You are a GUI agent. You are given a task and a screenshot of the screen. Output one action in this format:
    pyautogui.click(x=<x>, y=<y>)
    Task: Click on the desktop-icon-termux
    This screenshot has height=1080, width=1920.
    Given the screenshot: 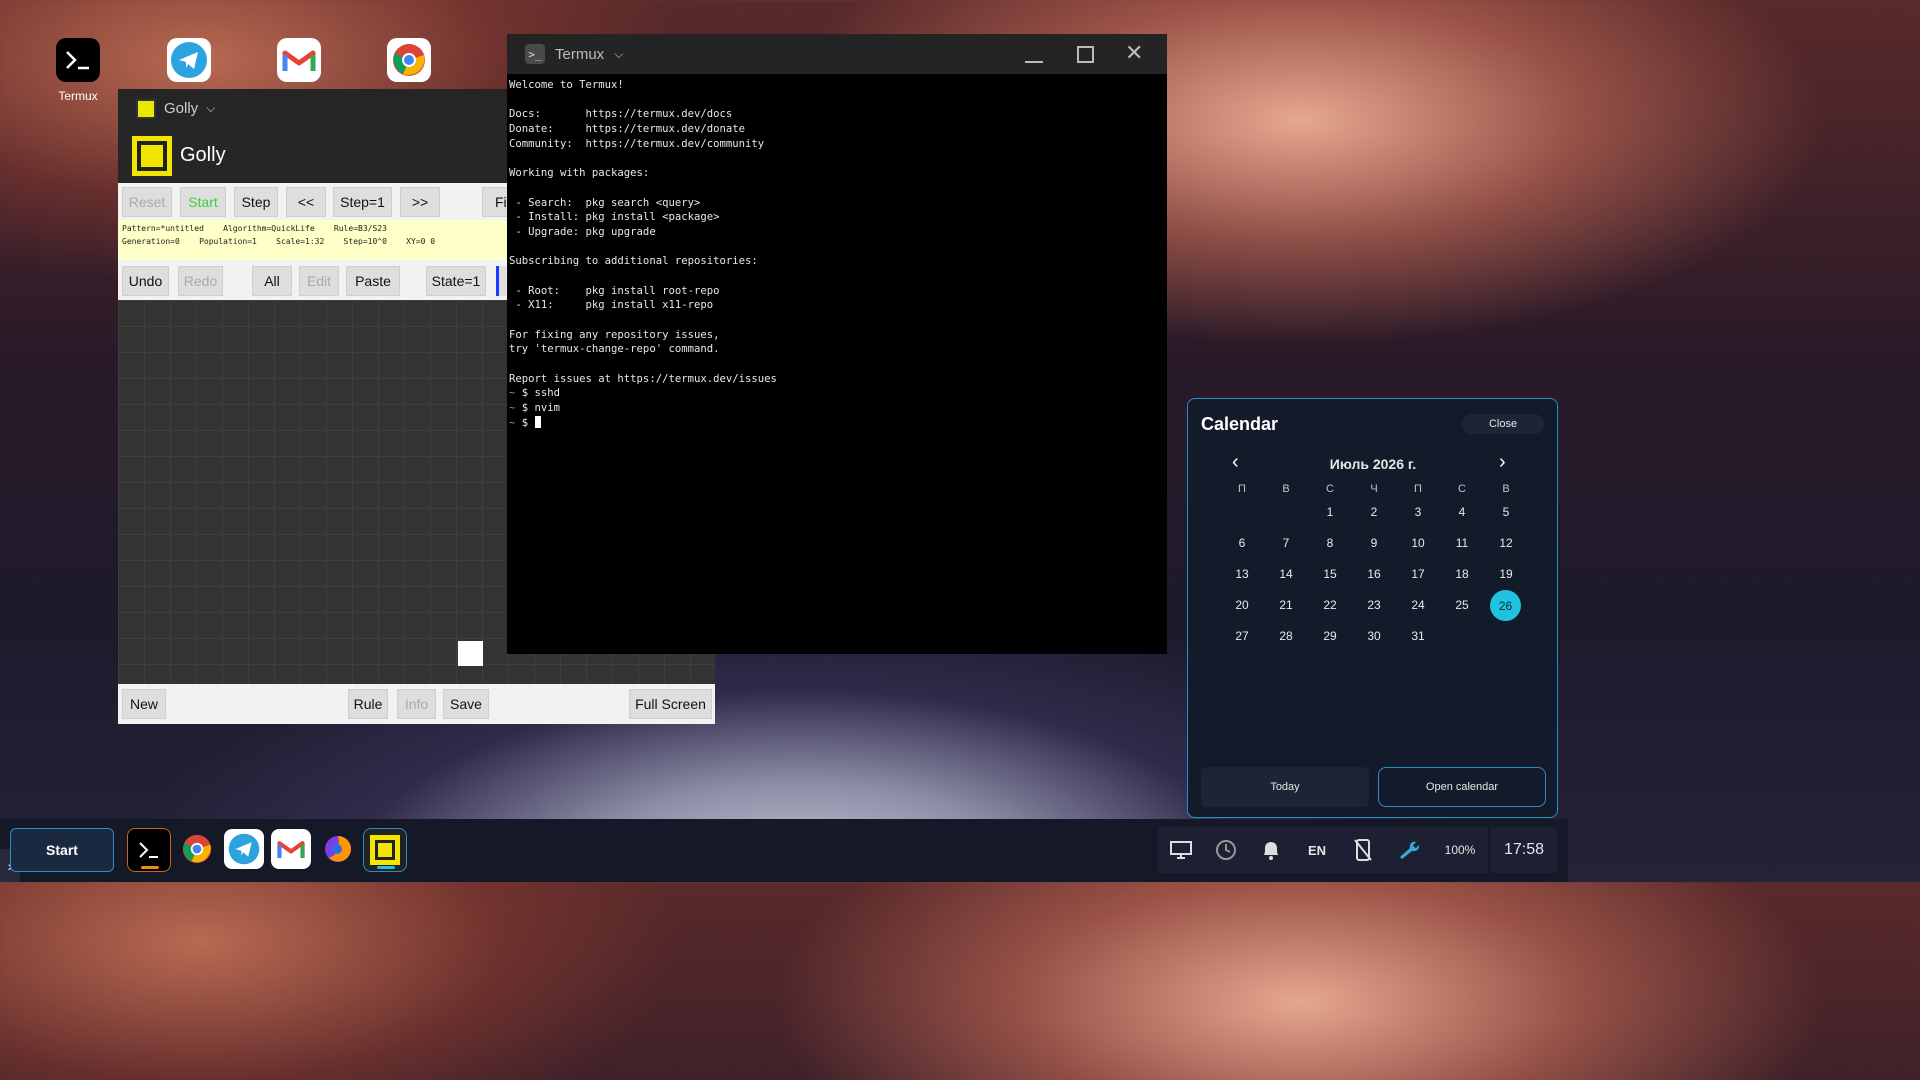 What is the action you would take?
    pyautogui.click(x=78, y=60)
    